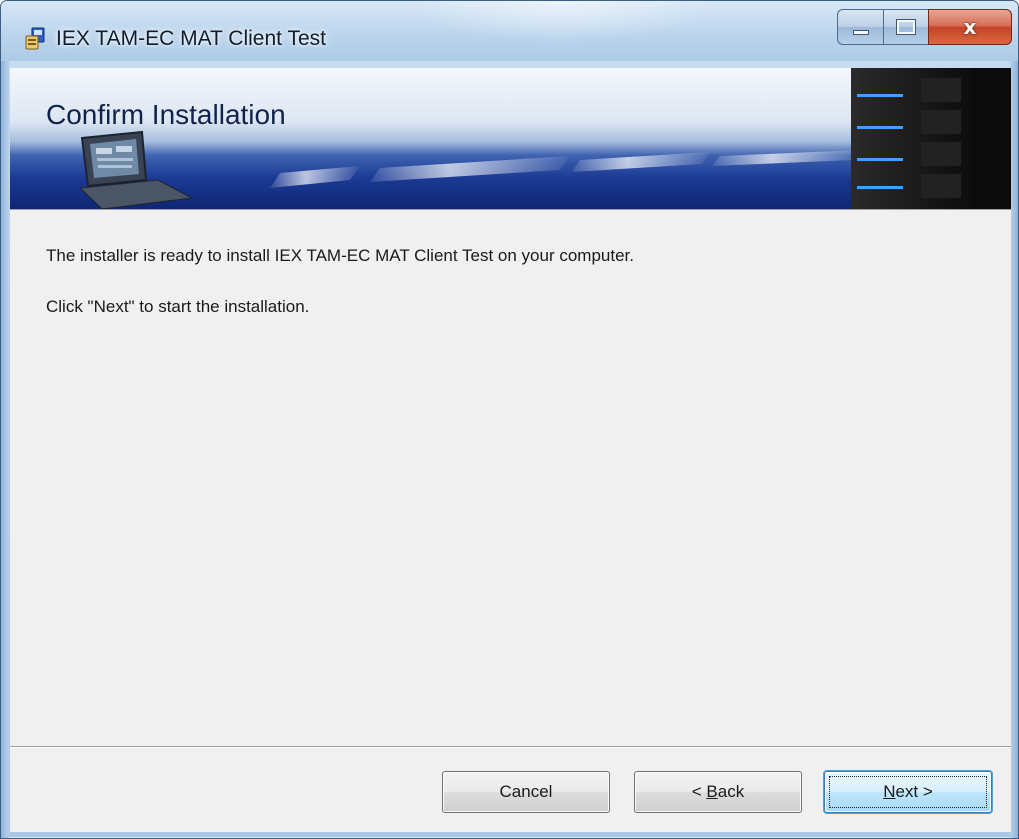  I want to click on back-button-rest: ack, so click(731, 791).